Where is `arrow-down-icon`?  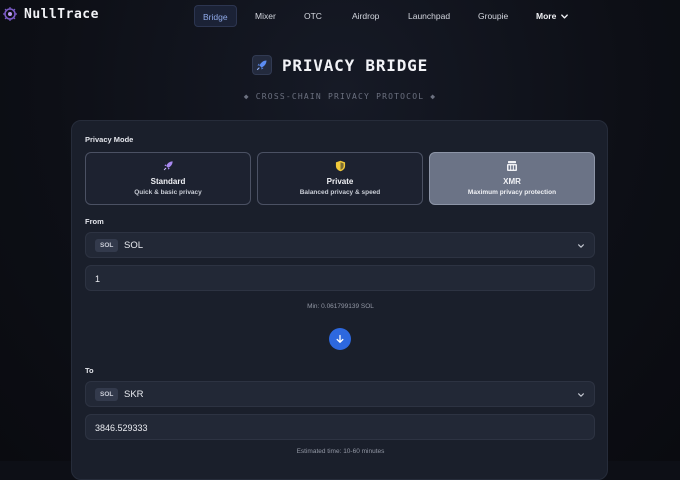
arrow-down-icon is located at coordinates (340, 339).